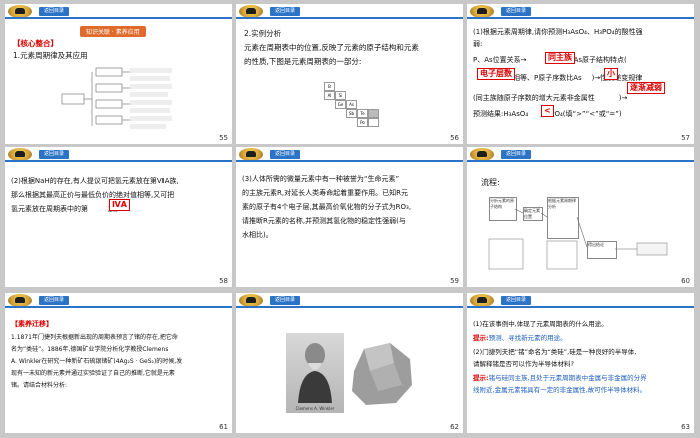 Image resolution: width=700 pixels, height=438 pixels. Describe the element at coordinates (116, 98) in the screenshot. I see `concept-map-diagram` at that location.